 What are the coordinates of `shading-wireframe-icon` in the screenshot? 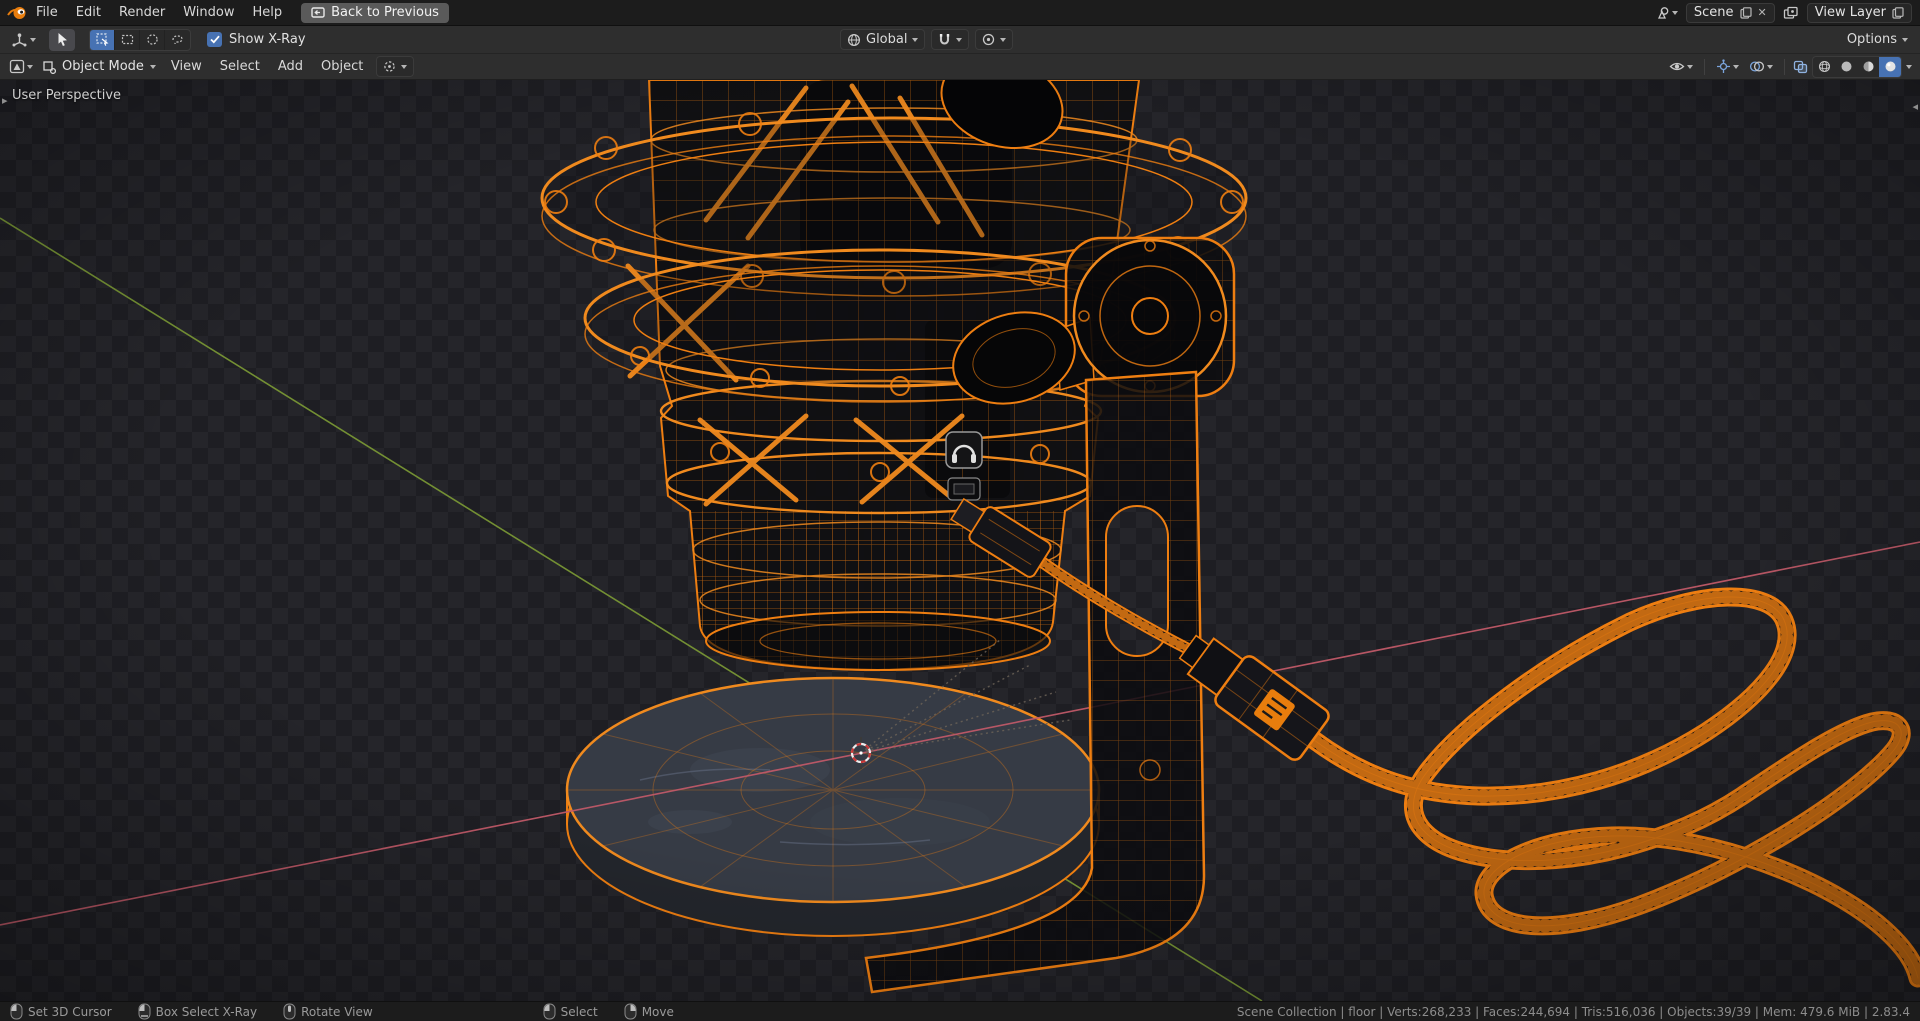 It's located at (1824, 67).